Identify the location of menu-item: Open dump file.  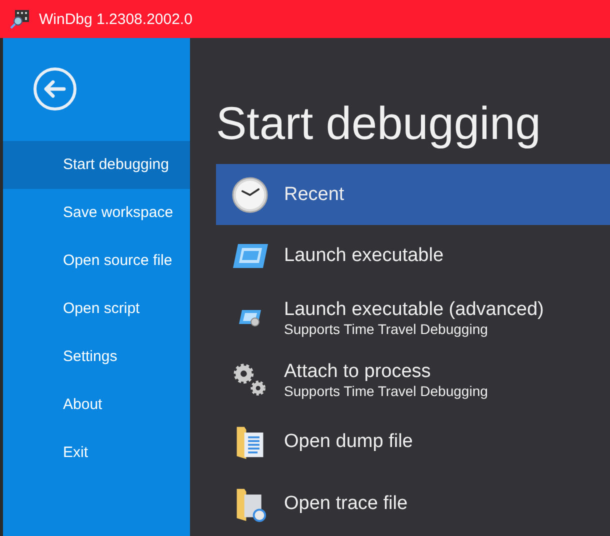
(413, 442).